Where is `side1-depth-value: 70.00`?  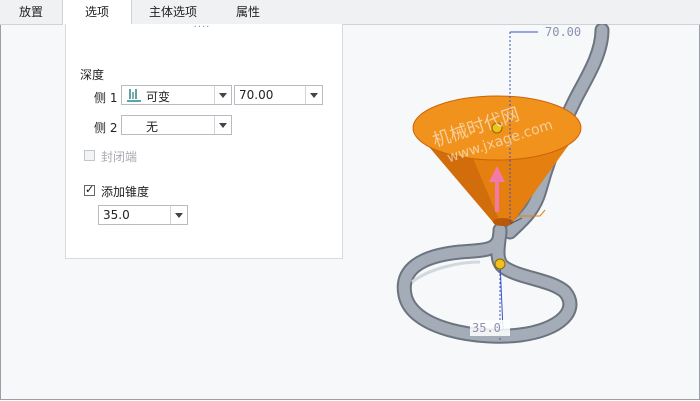
side1-depth-value: 70.00 is located at coordinates (256, 95).